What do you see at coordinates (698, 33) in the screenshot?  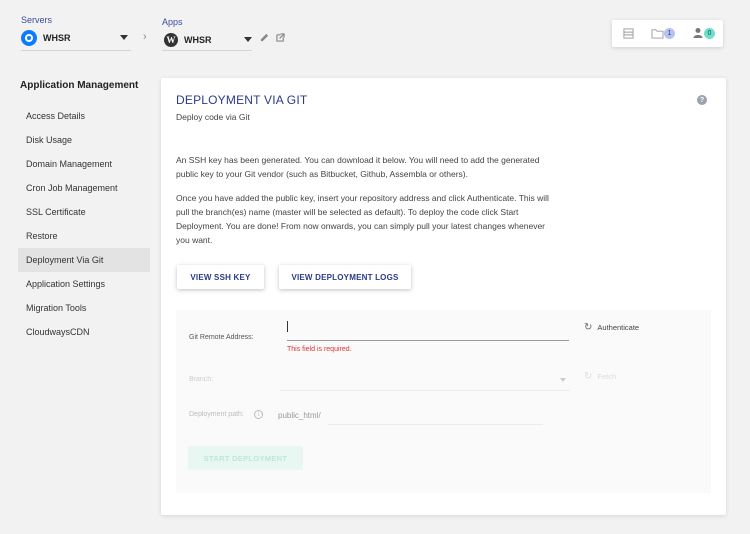 I see `user-icon` at bounding box center [698, 33].